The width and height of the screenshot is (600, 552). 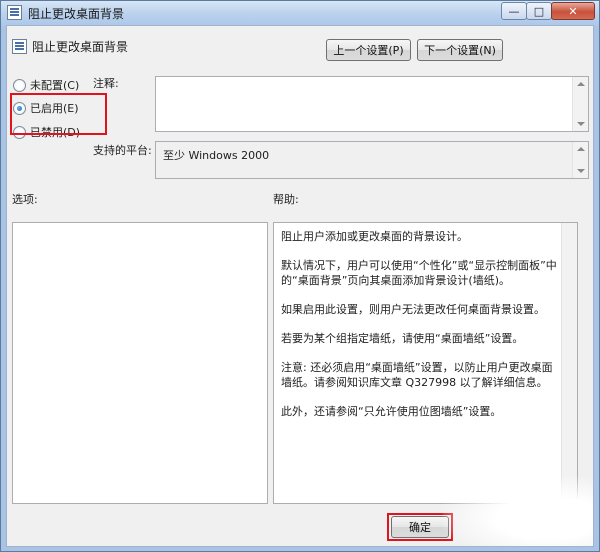 I want to click on minimize-icon: —, so click(x=514, y=11).